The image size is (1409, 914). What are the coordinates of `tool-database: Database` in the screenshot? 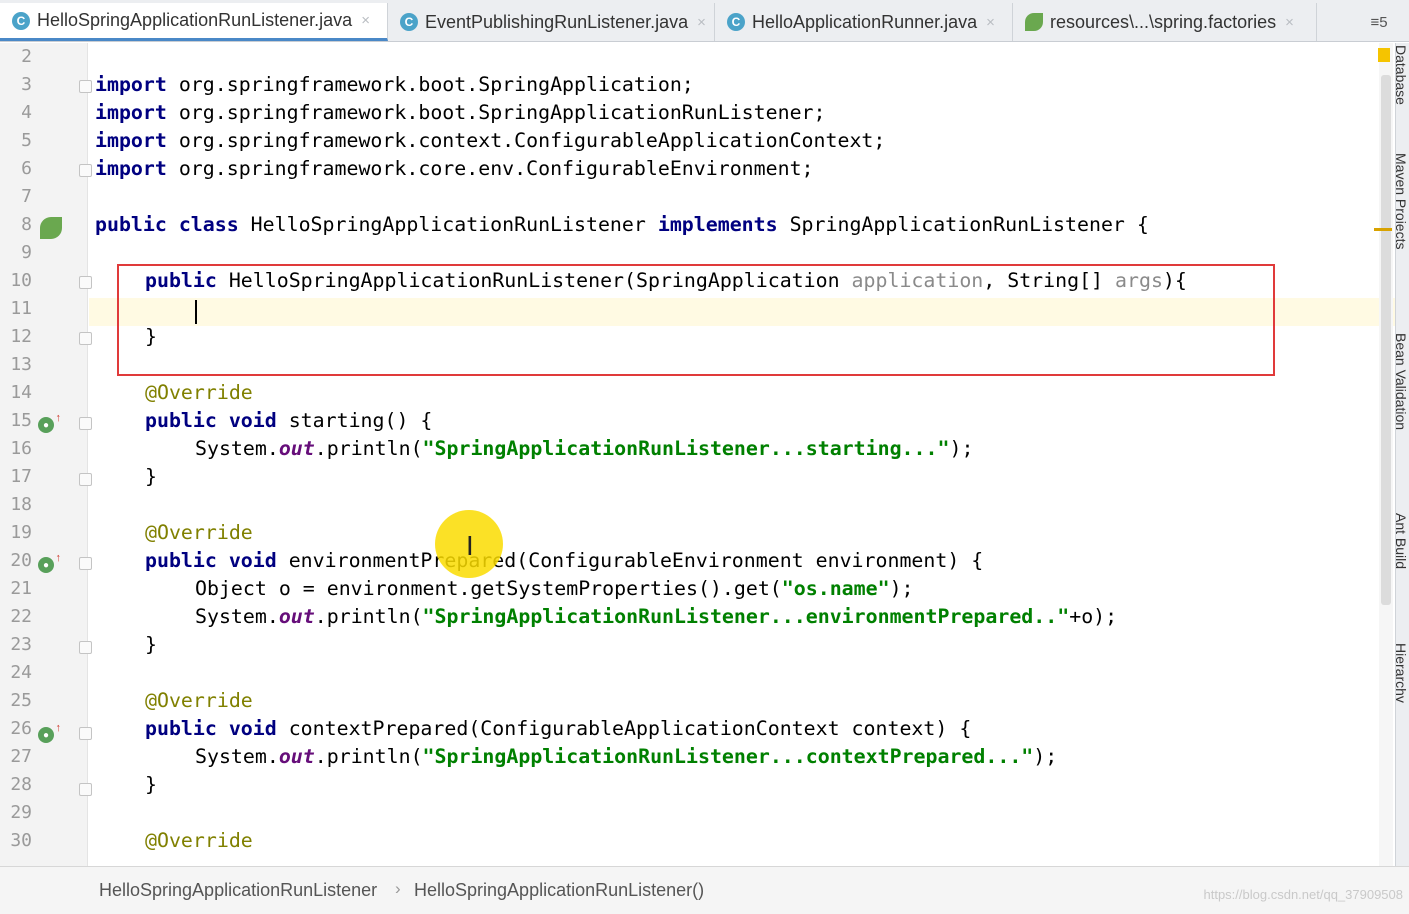 It's located at (1402, 75).